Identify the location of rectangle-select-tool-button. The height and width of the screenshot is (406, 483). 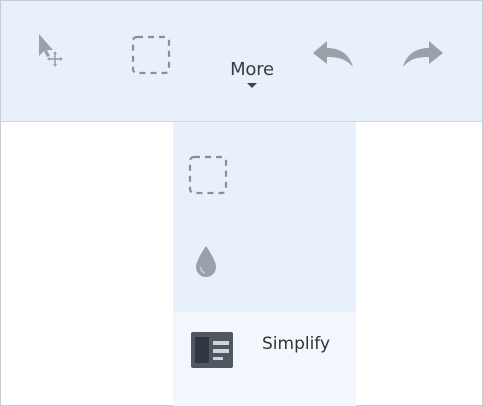
(151, 55).